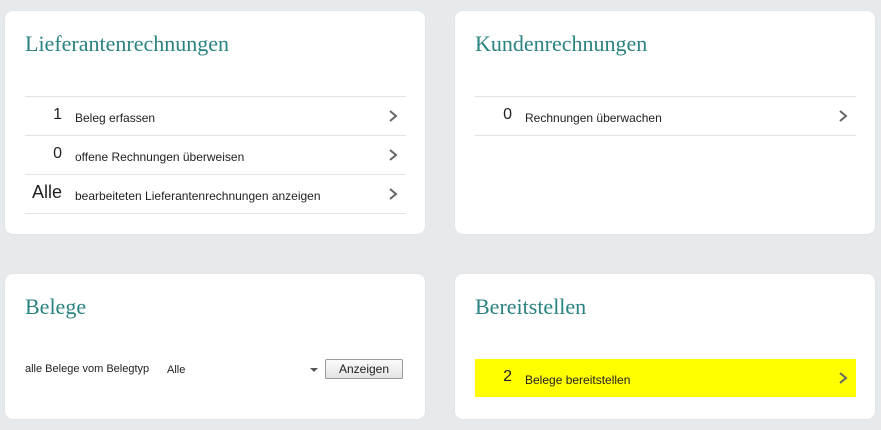 Image resolution: width=881 pixels, height=430 pixels. What do you see at coordinates (578, 380) in the screenshot?
I see `row-label: Belege bereitstellen` at bounding box center [578, 380].